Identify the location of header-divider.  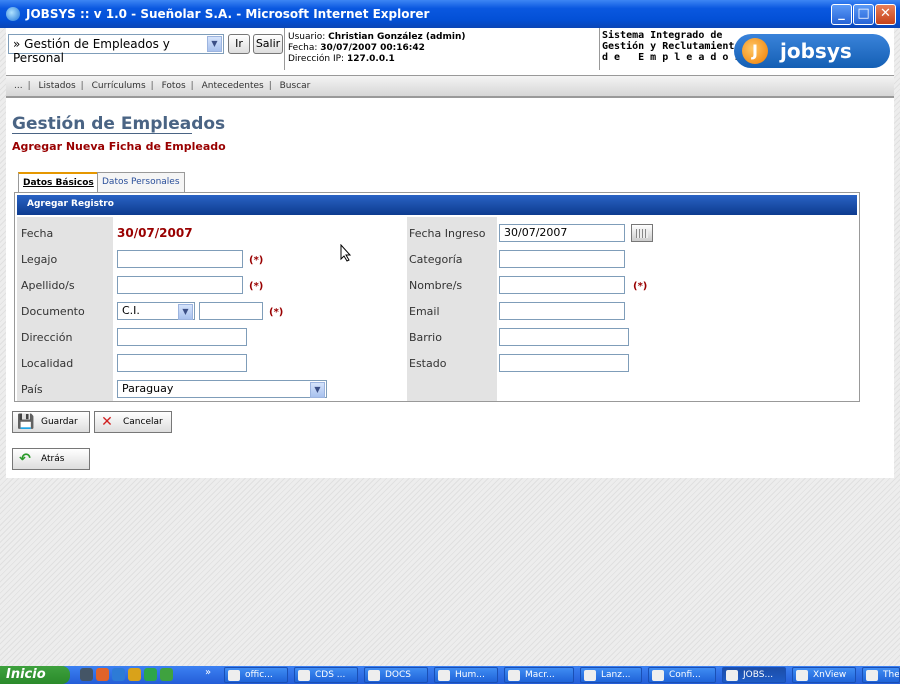
(599, 49).